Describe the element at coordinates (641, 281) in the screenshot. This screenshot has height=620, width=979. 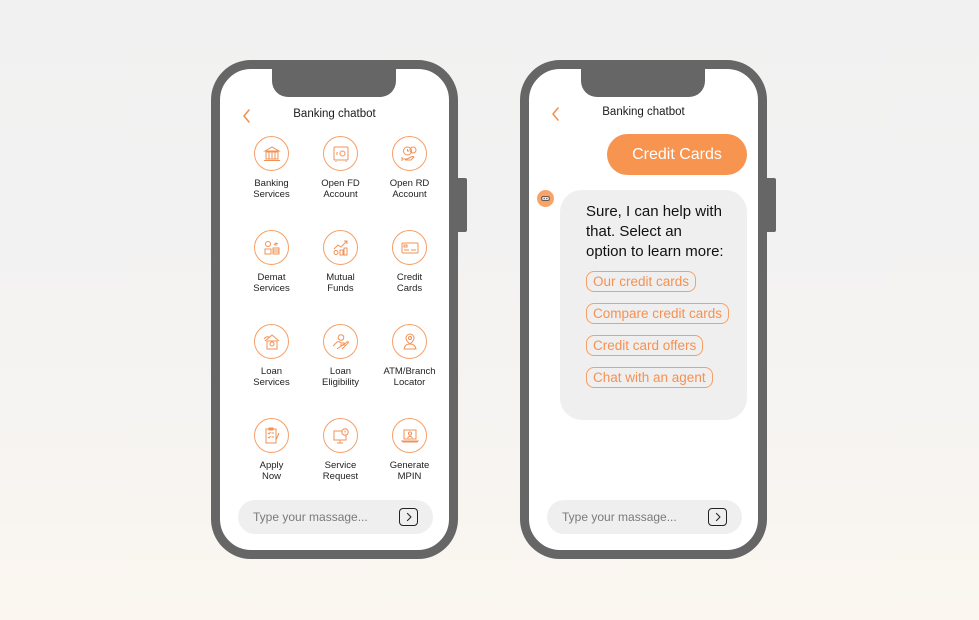
I see `quick-reply-our-credit-cards: Our credit cards` at that location.